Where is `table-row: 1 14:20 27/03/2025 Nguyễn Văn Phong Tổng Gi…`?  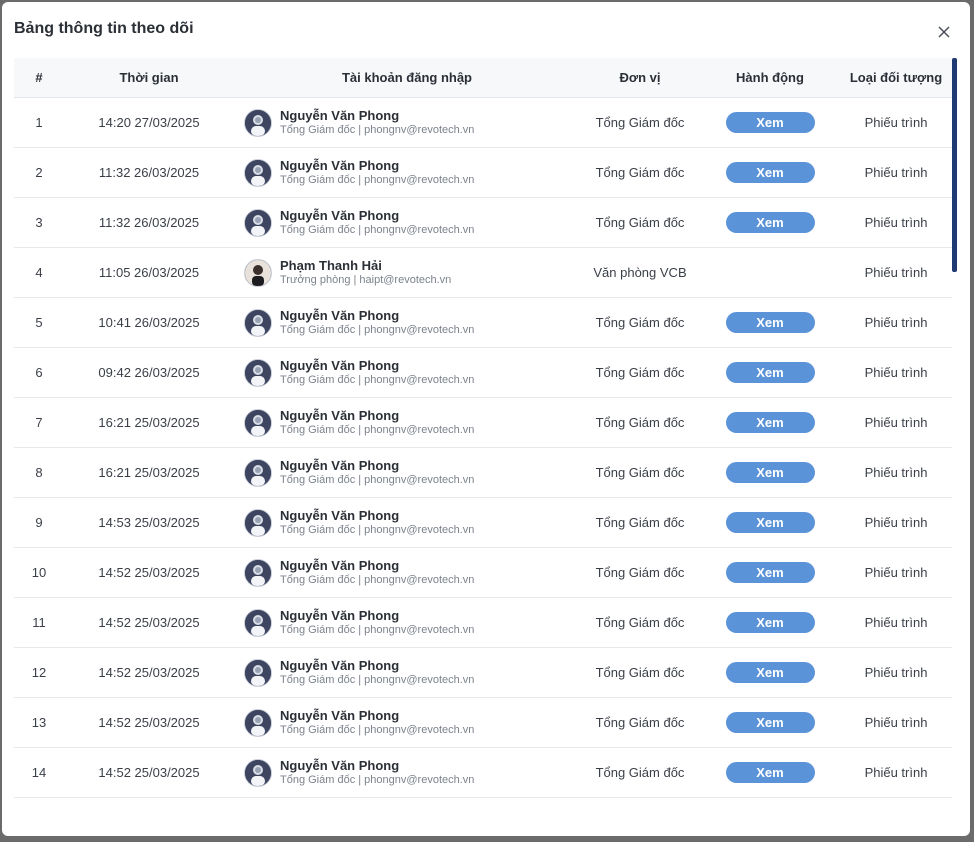
table-row: 1 14:20 27/03/2025 Nguyễn Văn Phong Tổng Gi… is located at coordinates (483, 123).